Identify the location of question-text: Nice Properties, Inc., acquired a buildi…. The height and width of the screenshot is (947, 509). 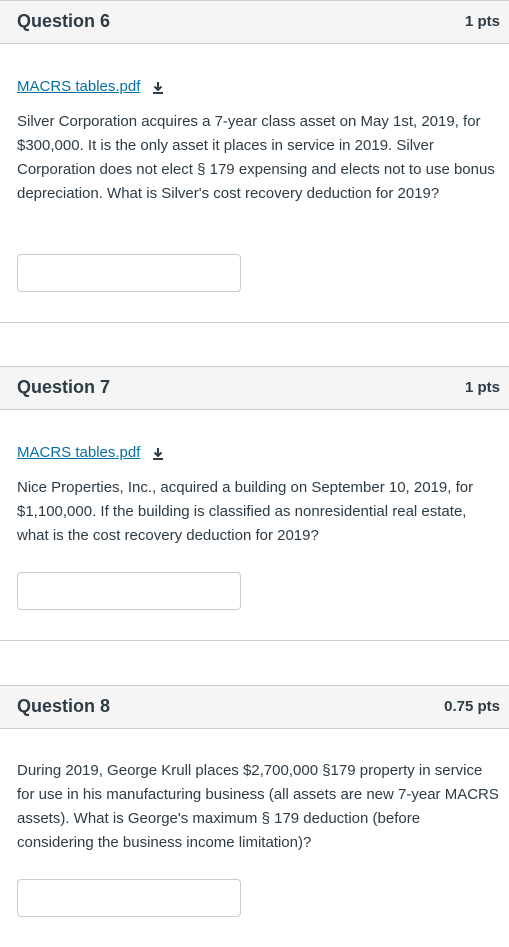
(245, 511).